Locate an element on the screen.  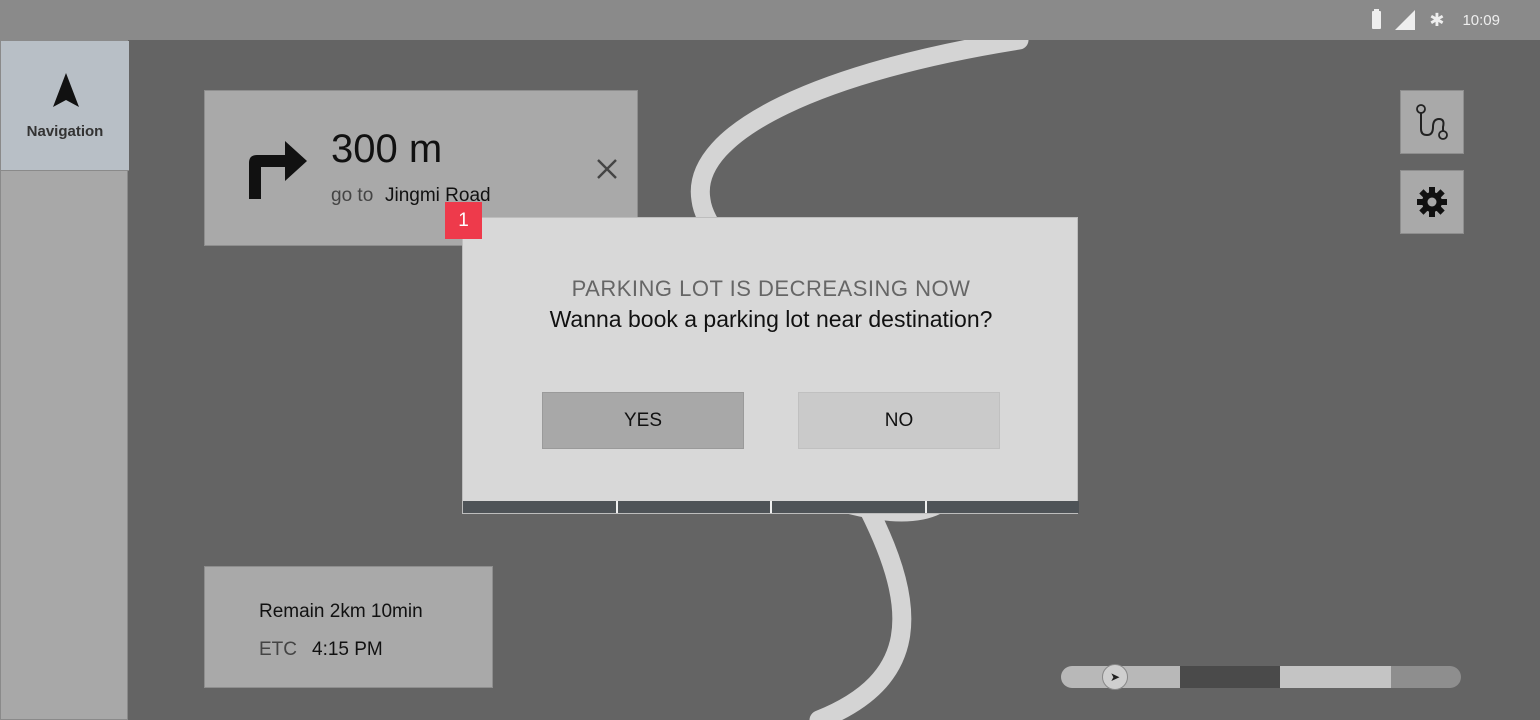
status-icons: ✱ 10:09 is located at coordinates (1436, 20).